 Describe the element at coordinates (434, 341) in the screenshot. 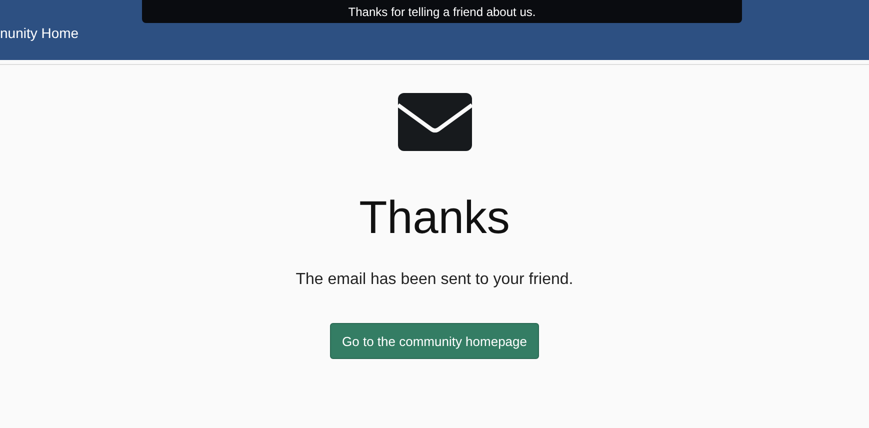

I see `community-homepage-button: Go to the community homepage` at that location.